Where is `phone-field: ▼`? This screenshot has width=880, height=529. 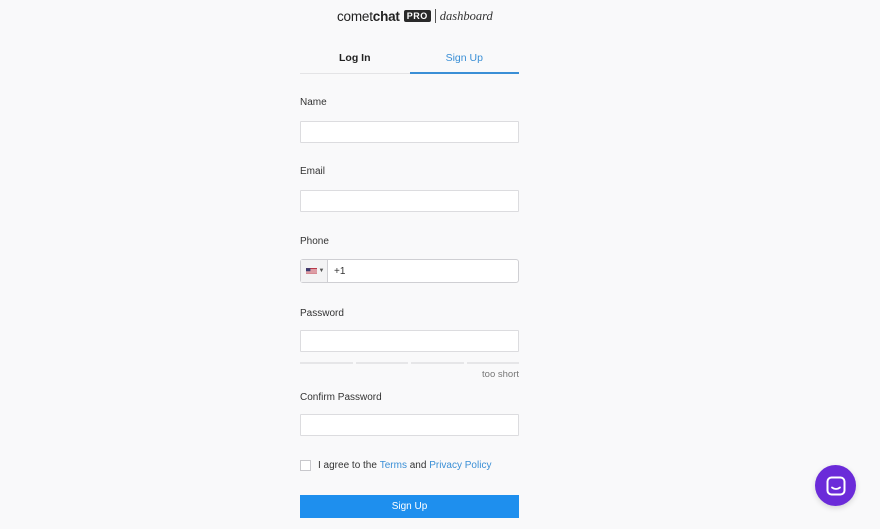 phone-field: ▼ is located at coordinates (409, 271).